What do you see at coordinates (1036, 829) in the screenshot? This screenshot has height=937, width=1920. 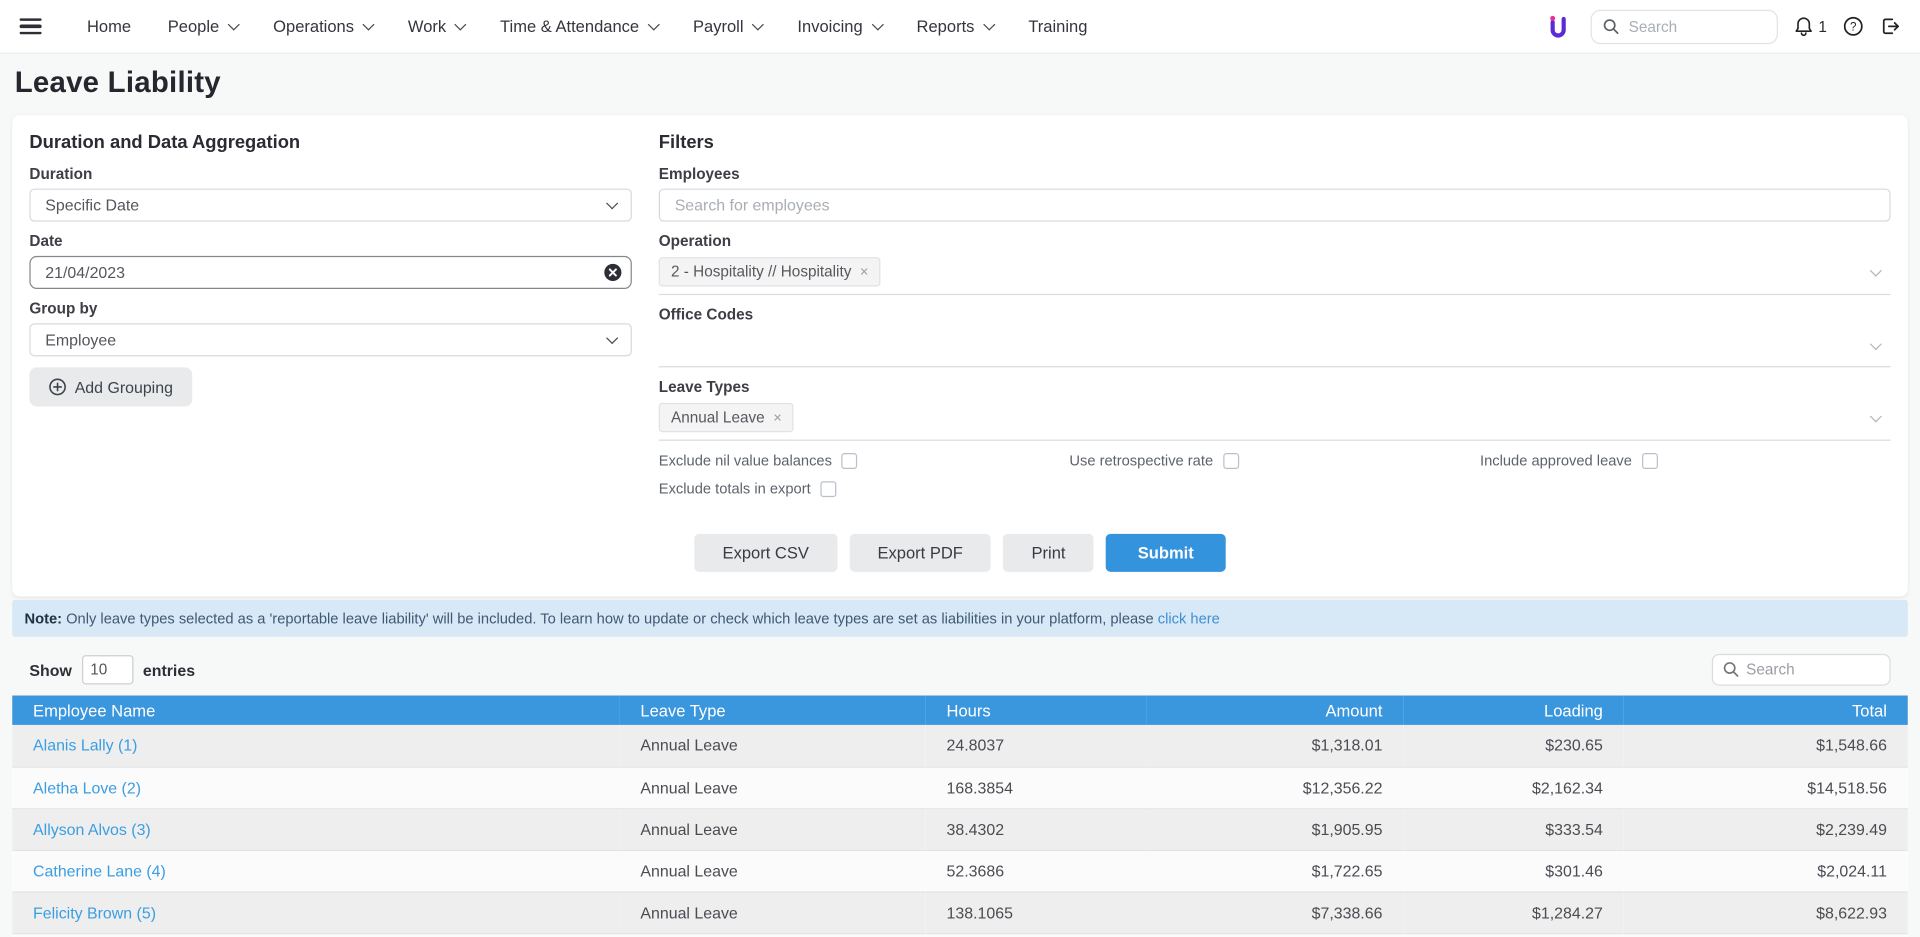 I see `hours-cell: 38.4302` at bounding box center [1036, 829].